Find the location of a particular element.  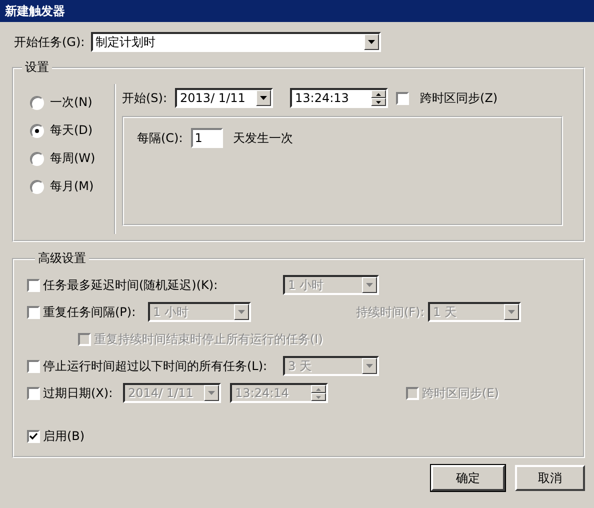

checkbox-label: 启用(B) is located at coordinates (64, 436).